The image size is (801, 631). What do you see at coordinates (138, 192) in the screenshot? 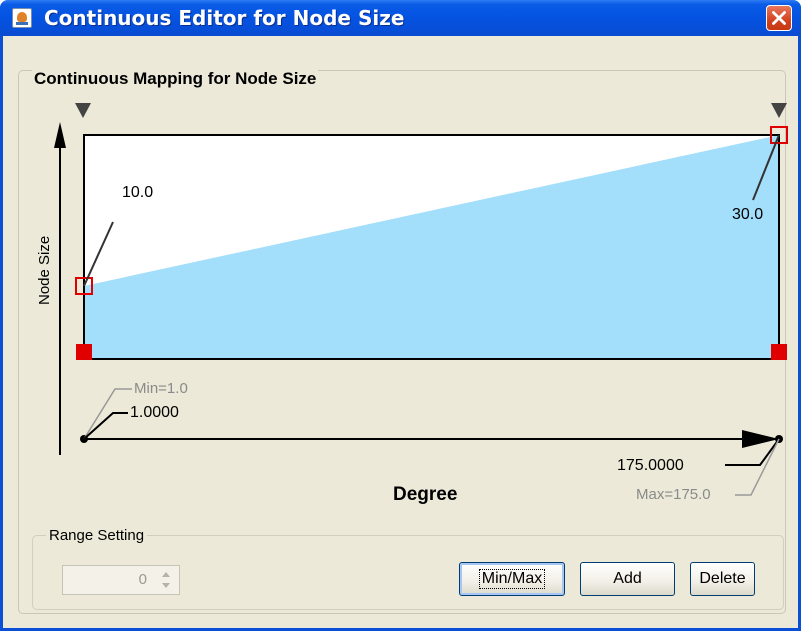
I see `left-point-value: 10.0` at bounding box center [138, 192].